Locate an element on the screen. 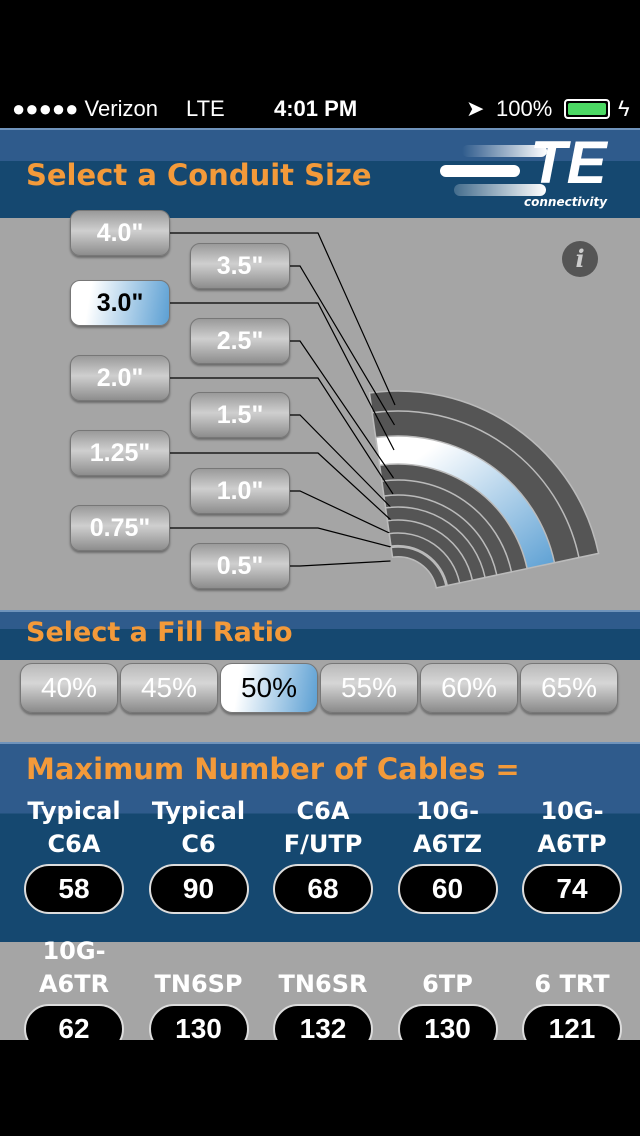 The width and height of the screenshot is (640, 1136). fill-ratio-button: 65% is located at coordinates (569, 688).